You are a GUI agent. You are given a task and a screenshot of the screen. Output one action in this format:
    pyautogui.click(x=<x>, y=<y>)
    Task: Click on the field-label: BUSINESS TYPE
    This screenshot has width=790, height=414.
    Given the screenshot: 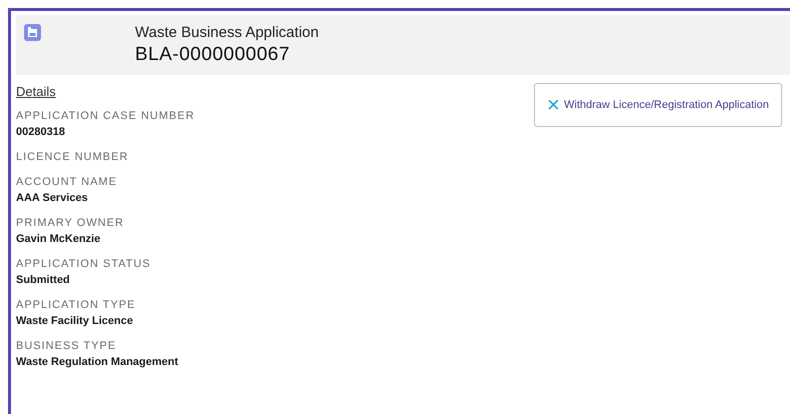 What is the action you would take?
    pyautogui.click(x=66, y=346)
    